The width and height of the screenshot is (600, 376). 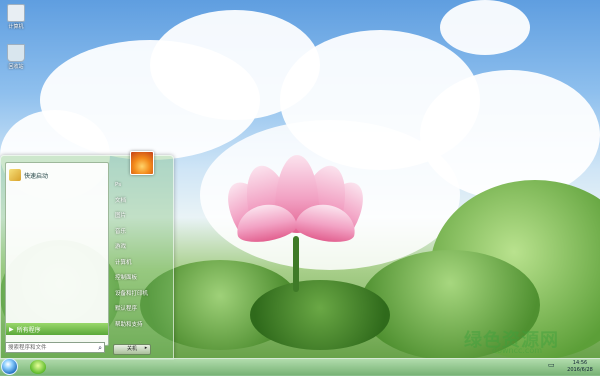 I want to click on start-menu-item: 文档, so click(x=140, y=202).